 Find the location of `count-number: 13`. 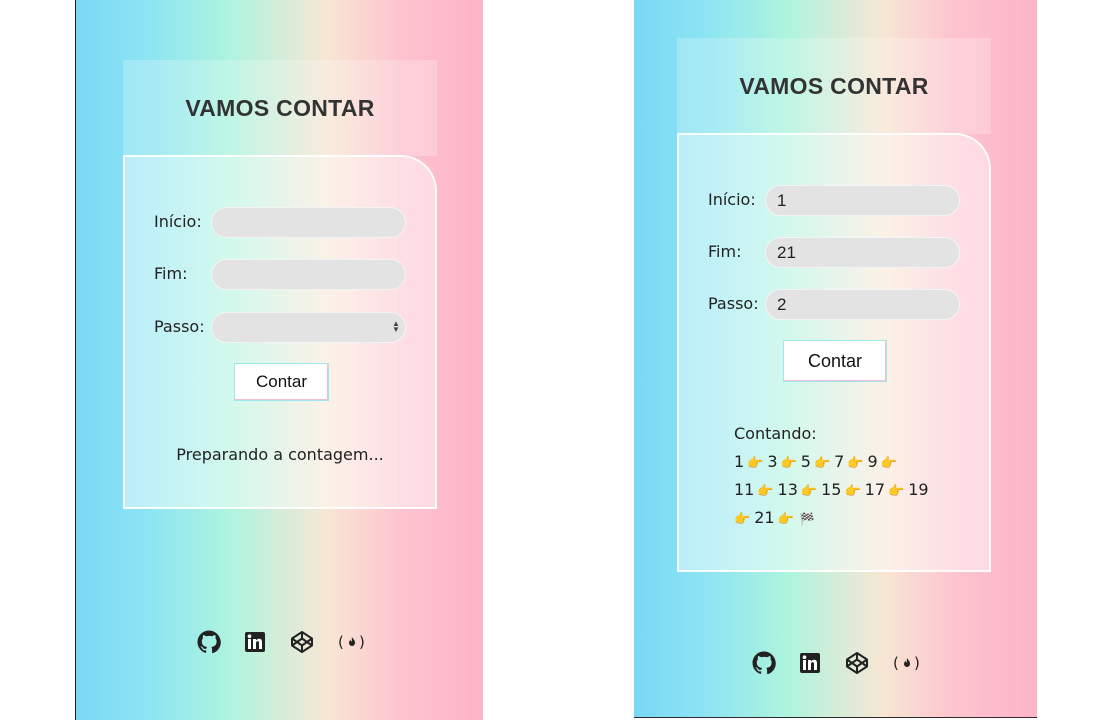

count-number: 13 is located at coordinates (787, 489).